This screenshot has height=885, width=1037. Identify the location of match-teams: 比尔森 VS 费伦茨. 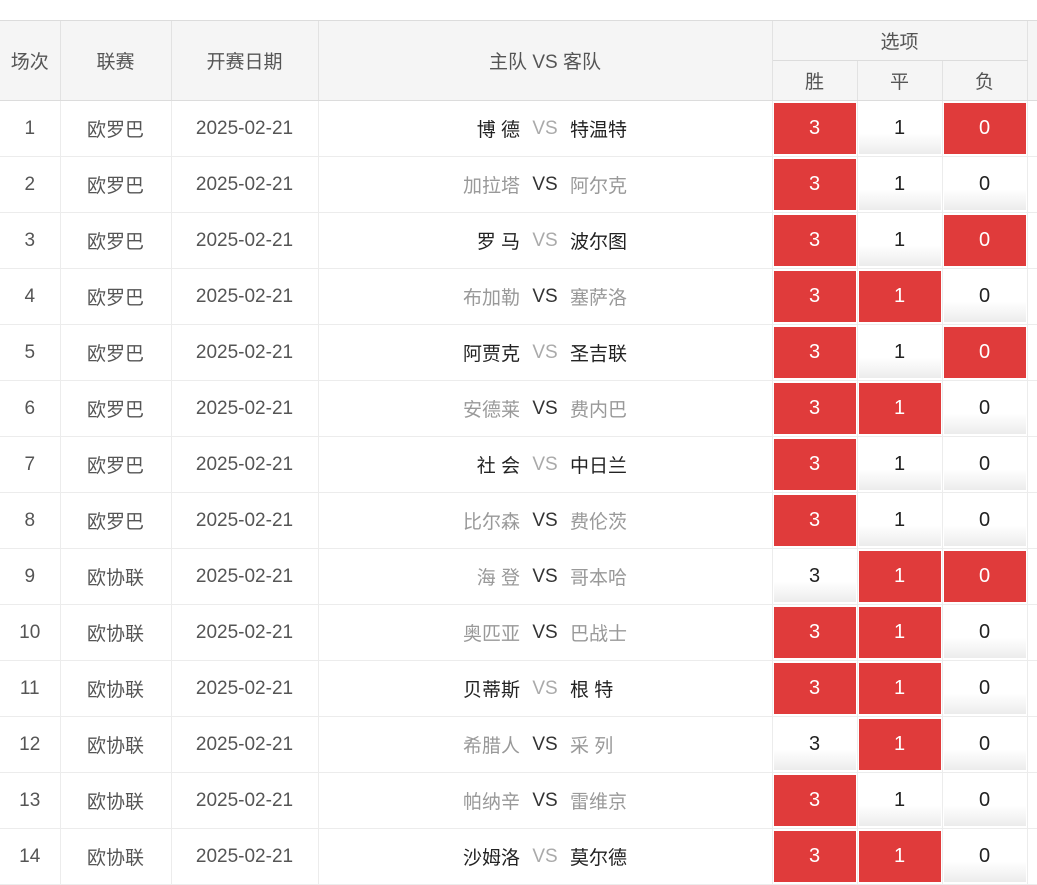
(545, 520).